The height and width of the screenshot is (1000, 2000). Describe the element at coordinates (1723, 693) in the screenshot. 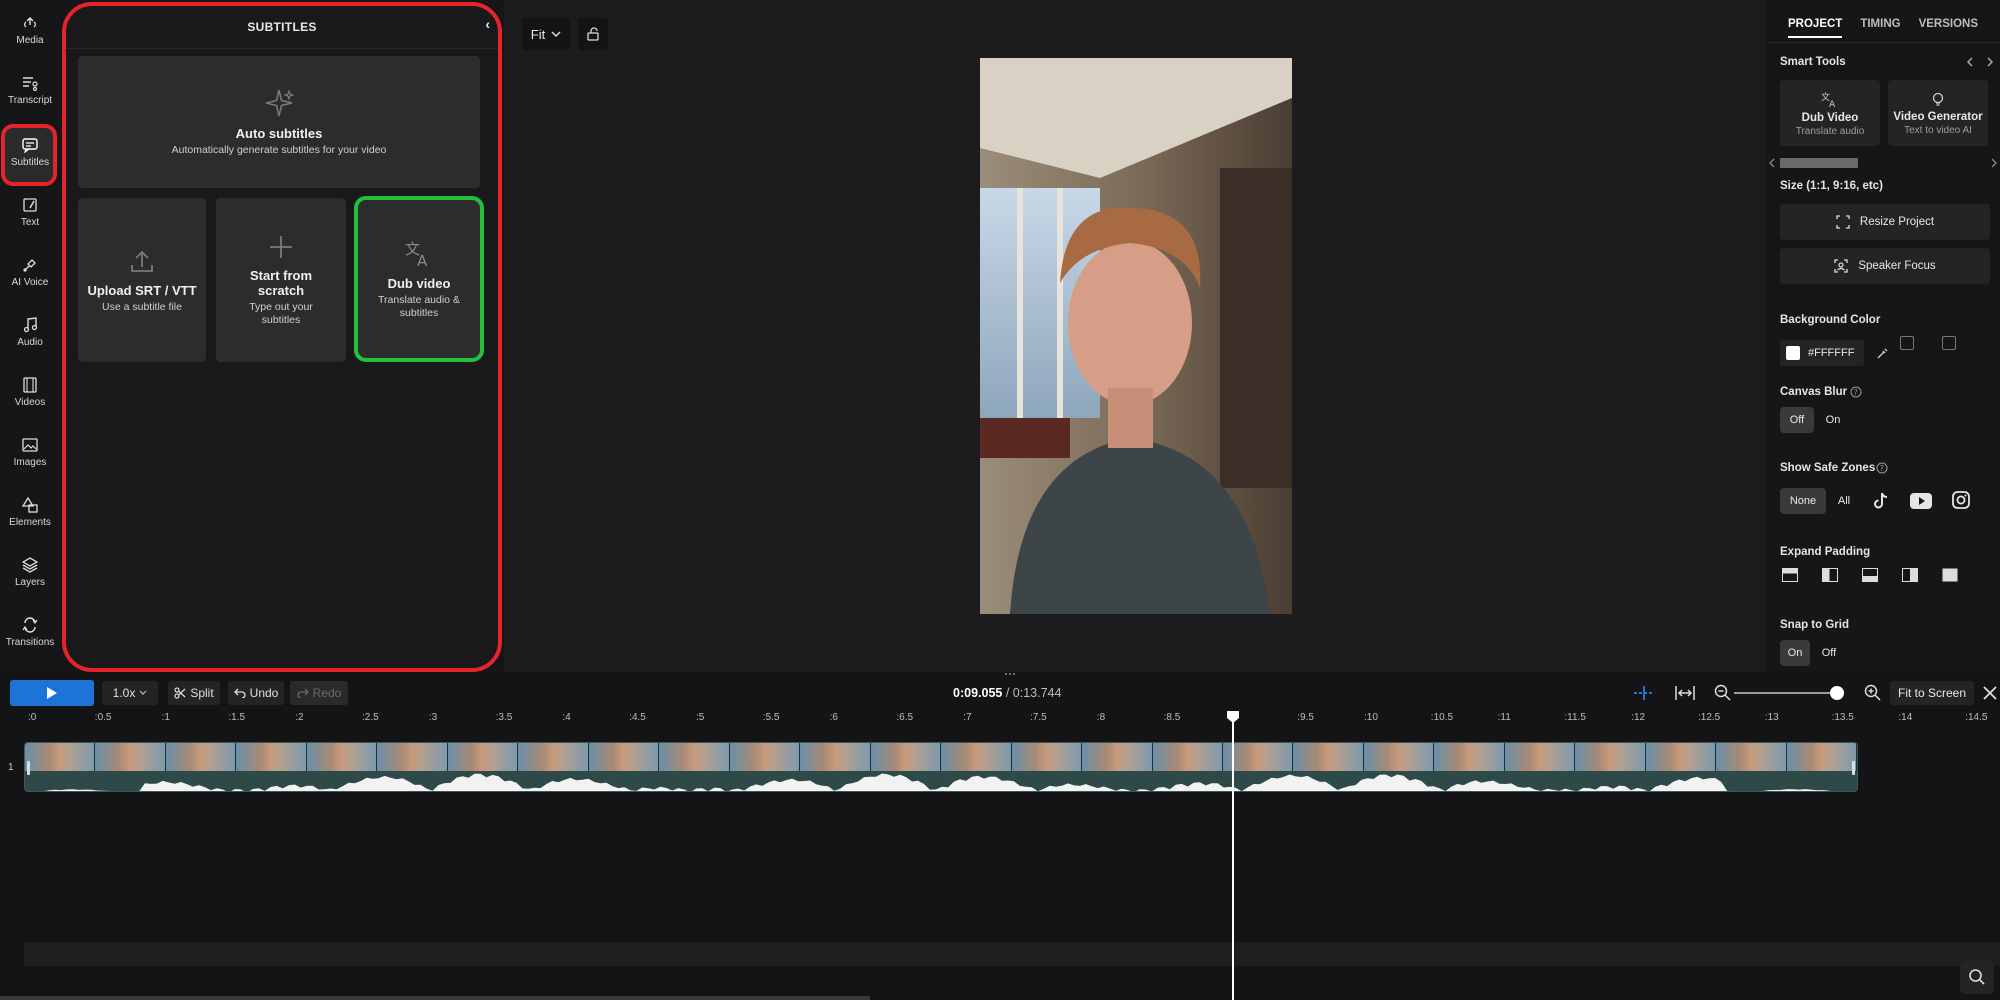

I see `zoom-out-icon` at that location.